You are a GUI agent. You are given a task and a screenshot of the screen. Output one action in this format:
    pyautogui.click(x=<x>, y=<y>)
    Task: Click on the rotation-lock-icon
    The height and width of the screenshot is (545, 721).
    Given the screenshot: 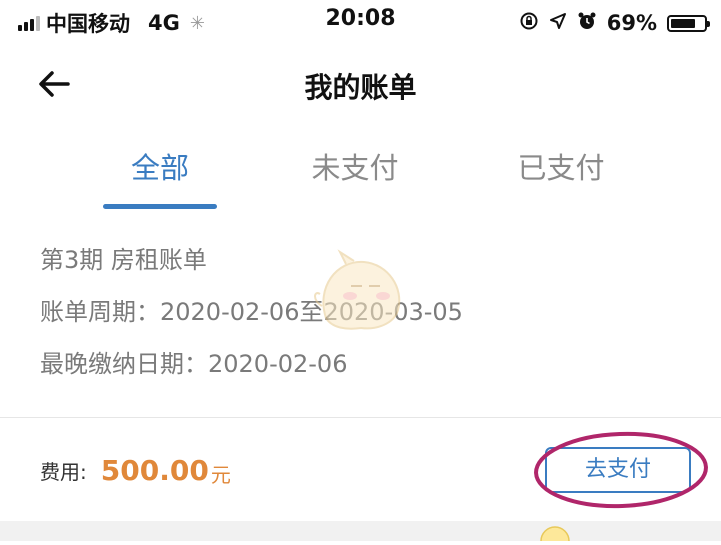 What is the action you would take?
    pyautogui.click(x=529, y=23)
    